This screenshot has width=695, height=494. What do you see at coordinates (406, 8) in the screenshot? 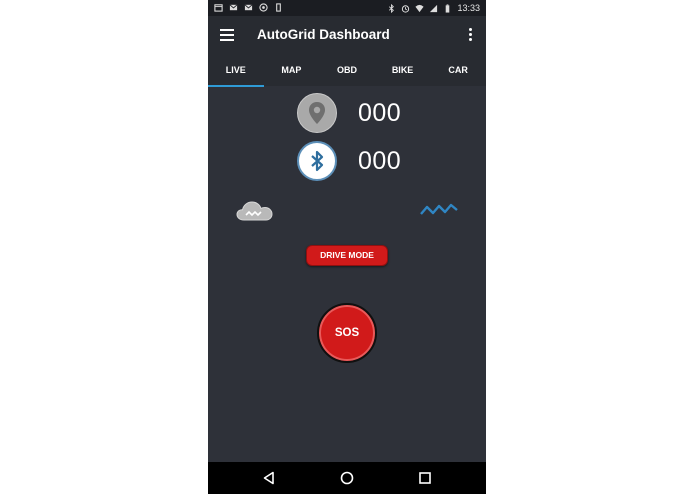
I see `alarm-icon` at bounding box center [406, 8].